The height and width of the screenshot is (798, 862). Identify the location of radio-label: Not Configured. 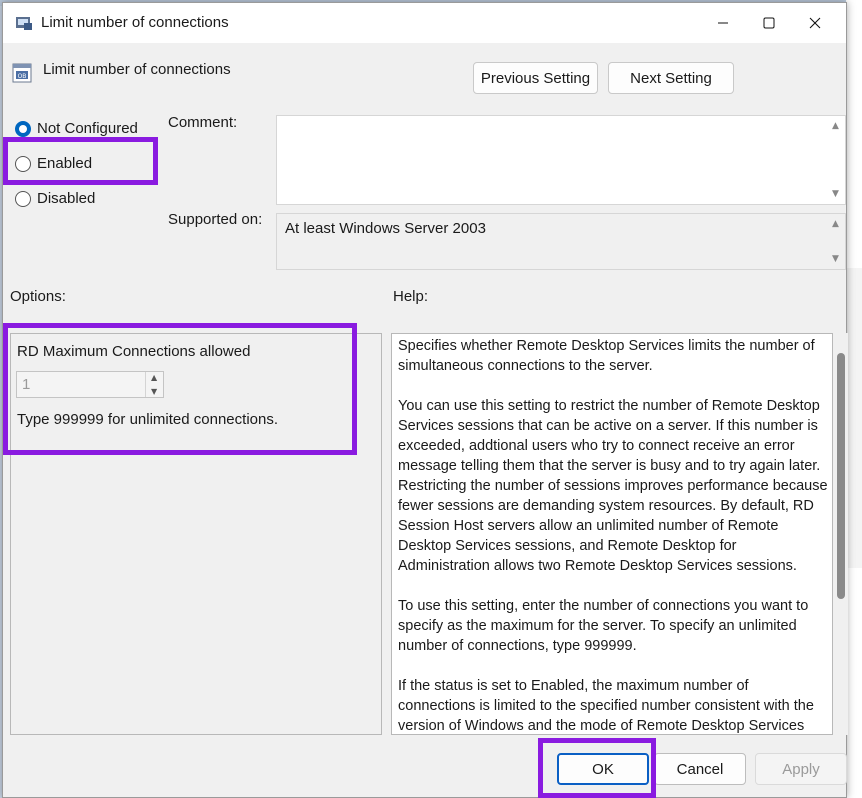
(87, 128).